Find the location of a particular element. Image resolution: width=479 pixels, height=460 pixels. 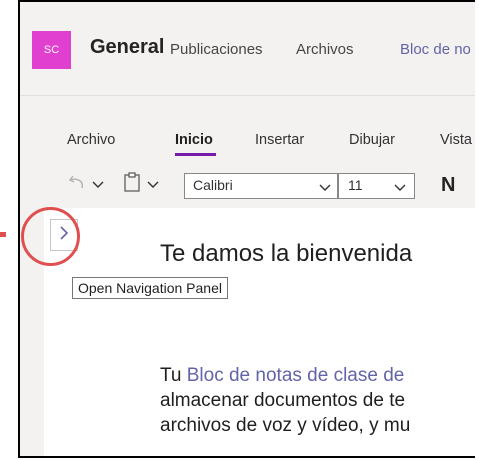

active-tab-indicator is located at coordinates (195, 154).